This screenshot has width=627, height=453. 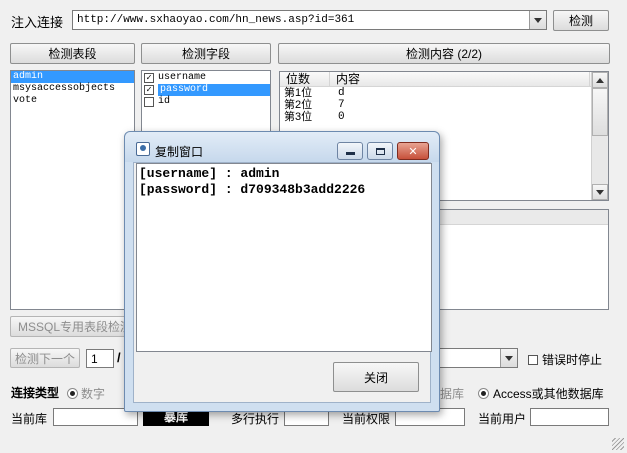 What do you see at coordinates (444, 93) in the screenshot?
I see `table-row: 第1位 d` at bounding box center [444, 93].